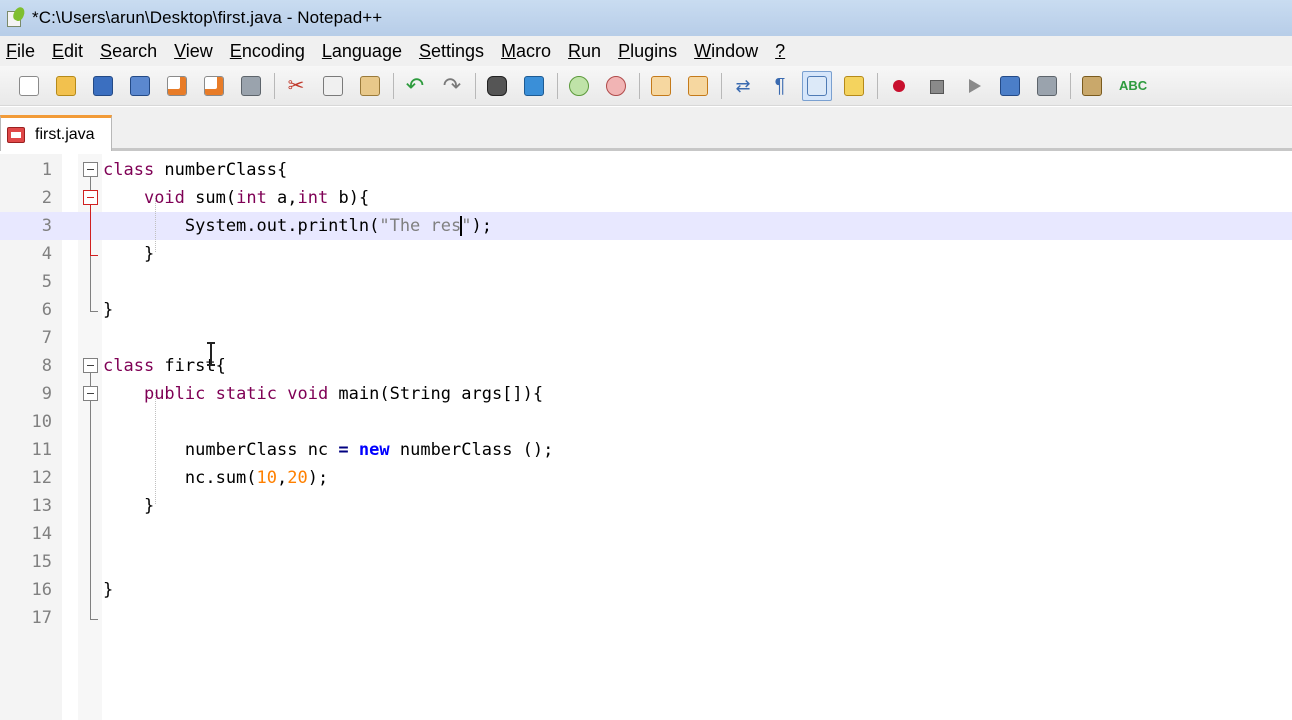 This screenshot has width=1292, height=720. What do you see at coordinates (646, 366) in the screenshot?
I see `code-line: 8 class first{` at bounding box center [646, 366].